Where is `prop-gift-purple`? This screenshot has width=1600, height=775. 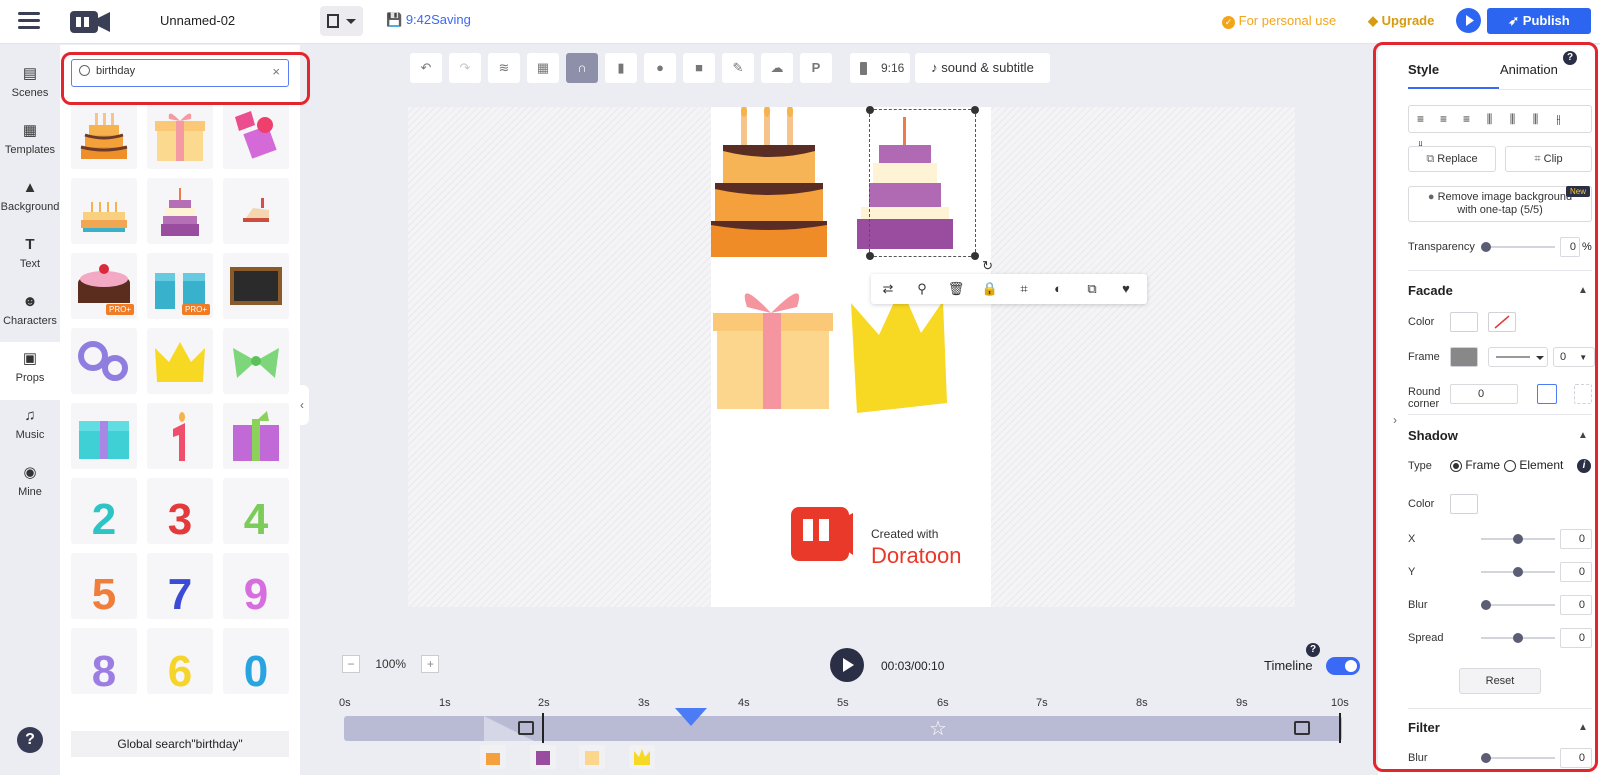
prop-gift-purple is located at coordinates (256, 436).